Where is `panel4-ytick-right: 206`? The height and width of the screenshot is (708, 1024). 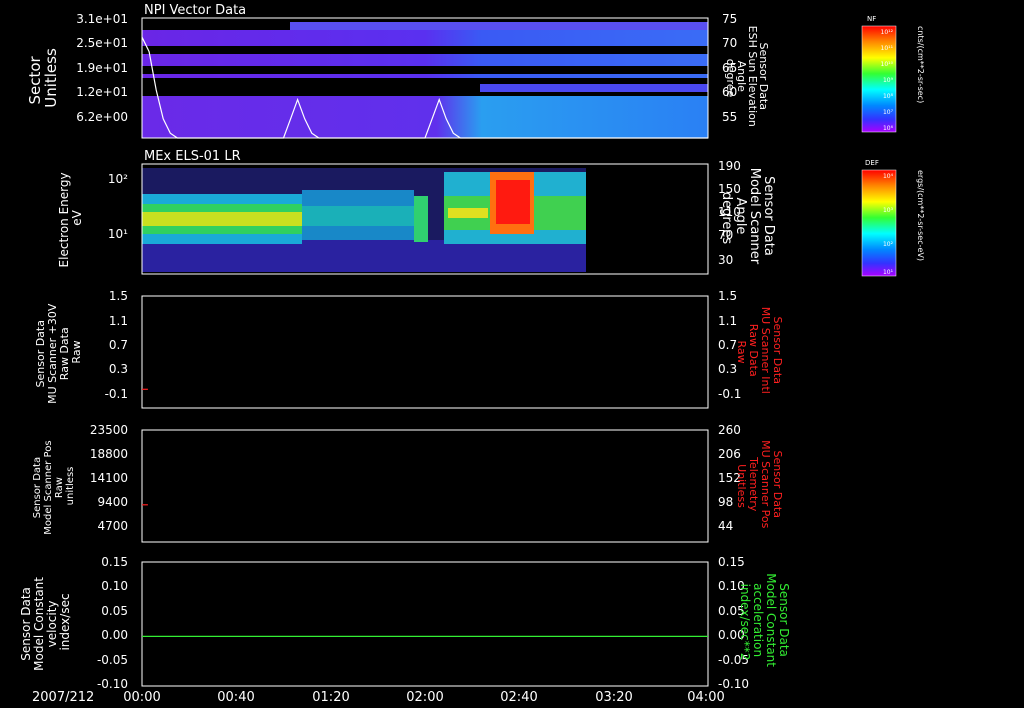 panel4-ytick-right: 206 is located at coordinates (729, 454).